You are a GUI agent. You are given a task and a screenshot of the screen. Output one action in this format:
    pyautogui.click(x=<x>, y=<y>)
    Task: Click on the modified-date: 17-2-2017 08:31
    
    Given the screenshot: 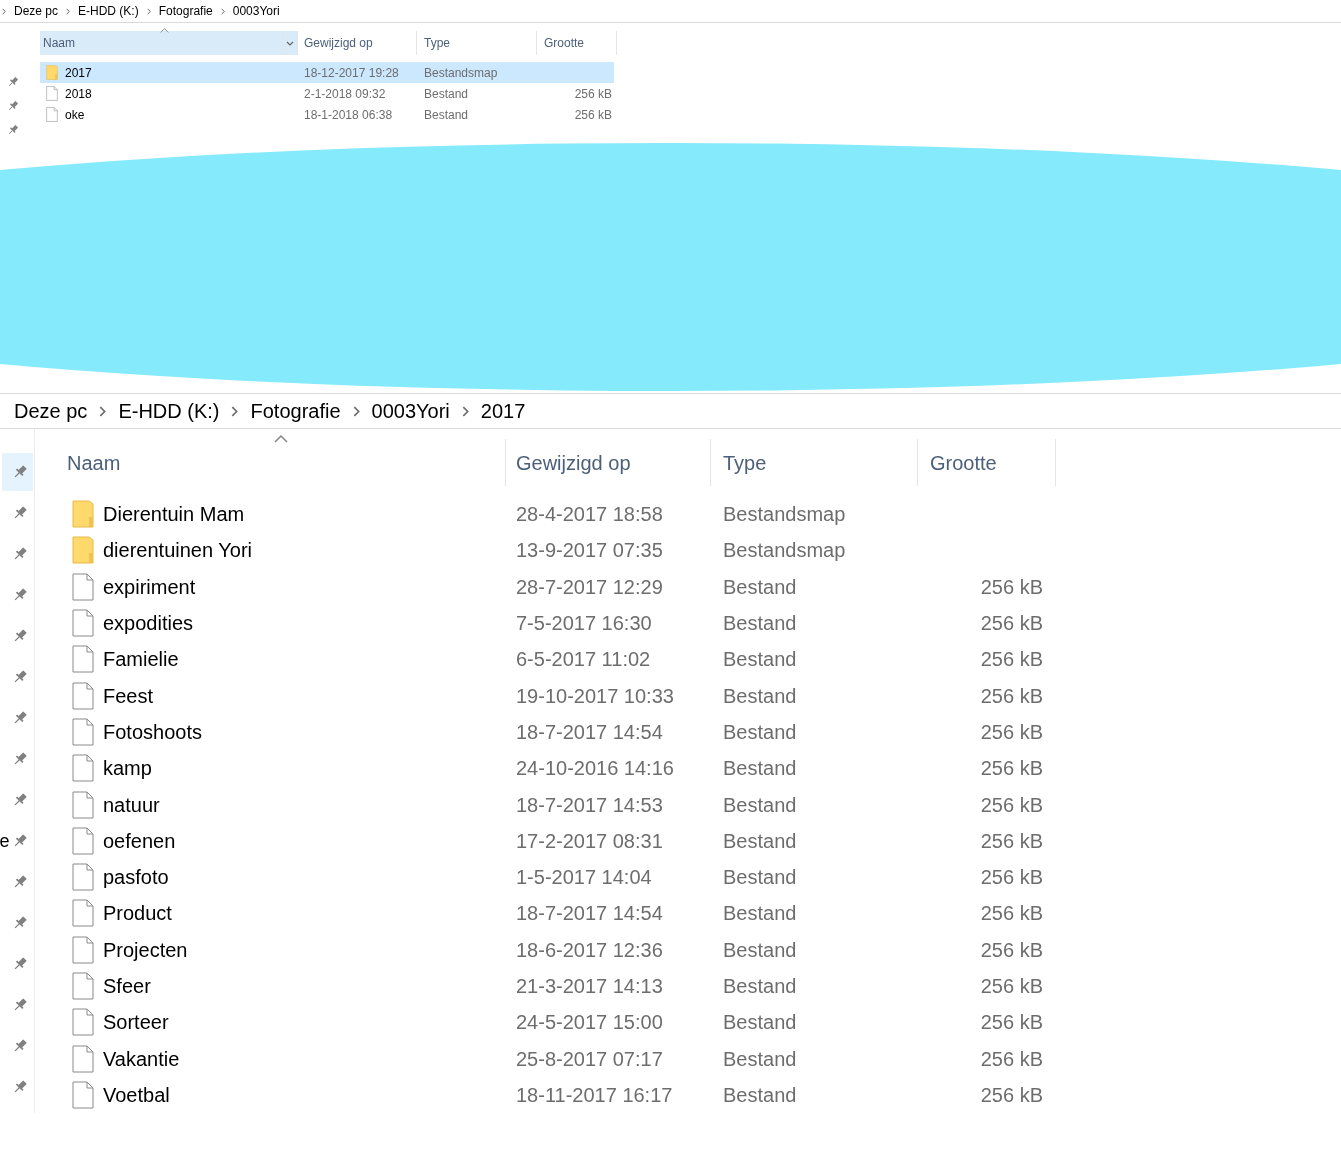 What is the action you would take?
    pyautogui.click(x=589, y=841)
    